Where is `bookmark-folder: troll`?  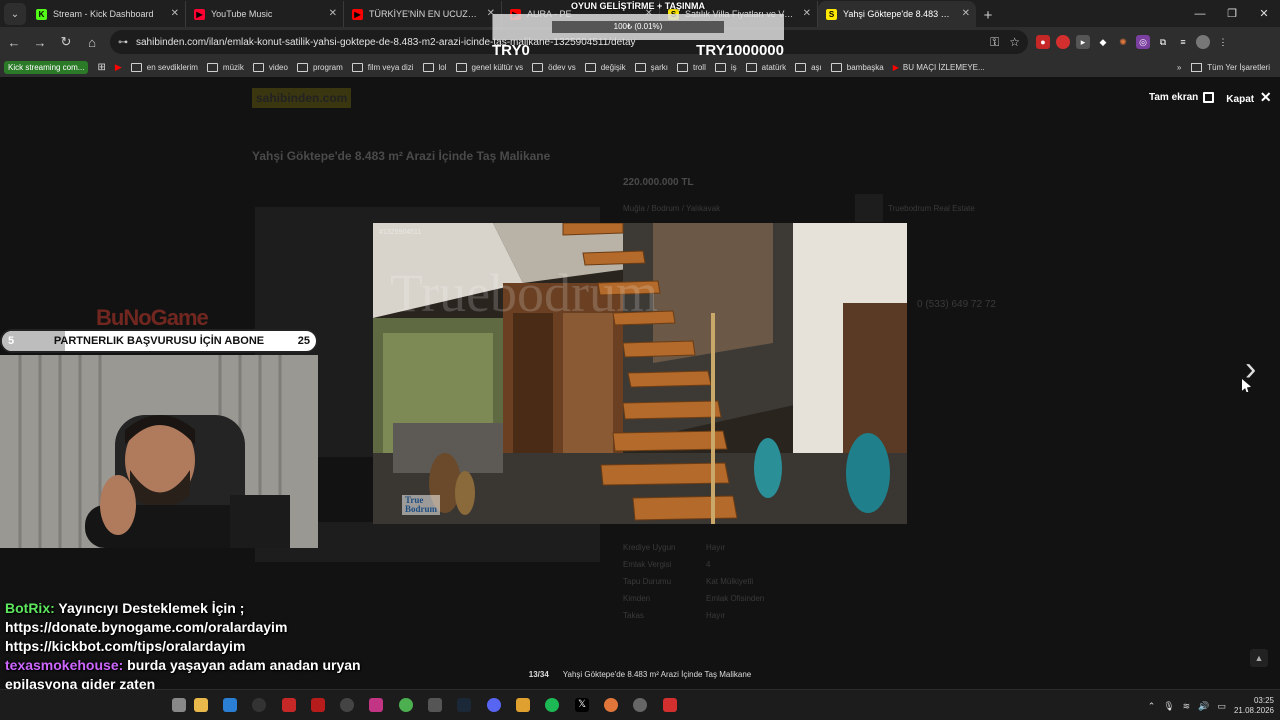
bookmark-folder: troll is located at coordinates (691, 67).